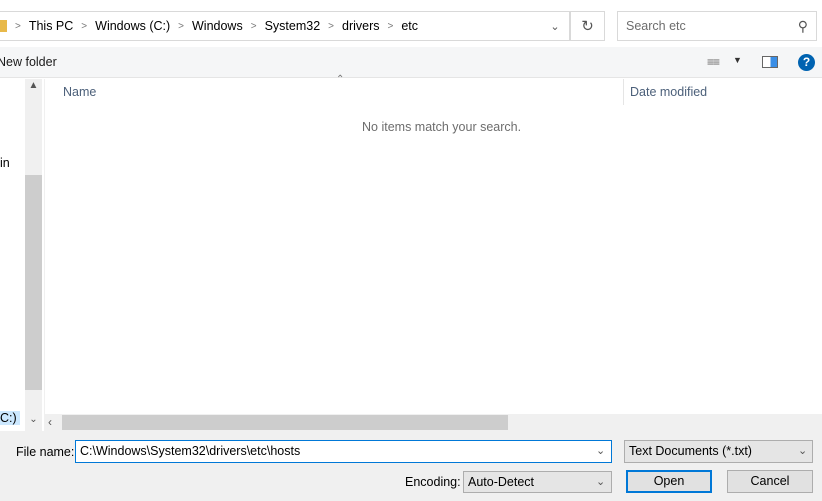 The image size is (822, 501). What do you see at coordinates (587, 26) in the screenshot?
I see `refresh-button: ↻` at bounding box center [587, 26].